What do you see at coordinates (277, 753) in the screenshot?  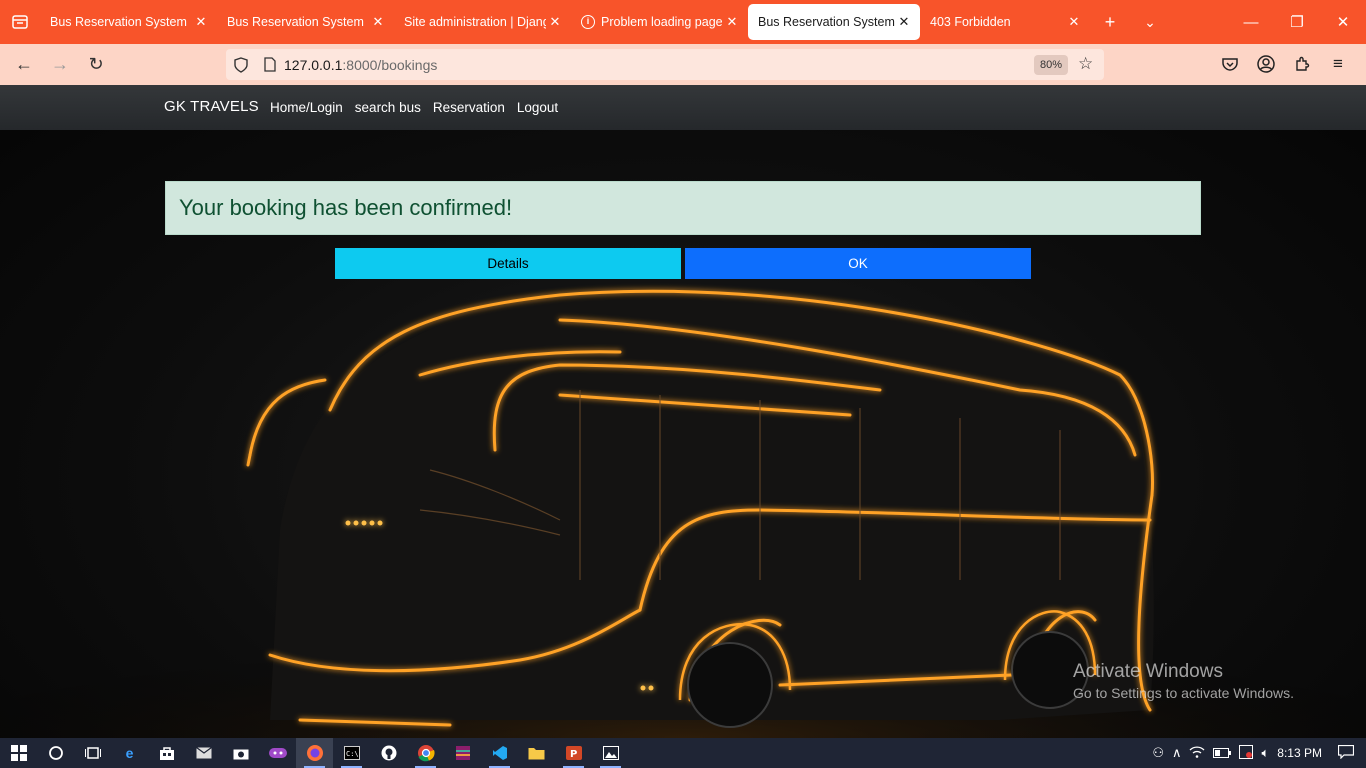 I see `game-bar-icon` at bounding box center [277, 753].